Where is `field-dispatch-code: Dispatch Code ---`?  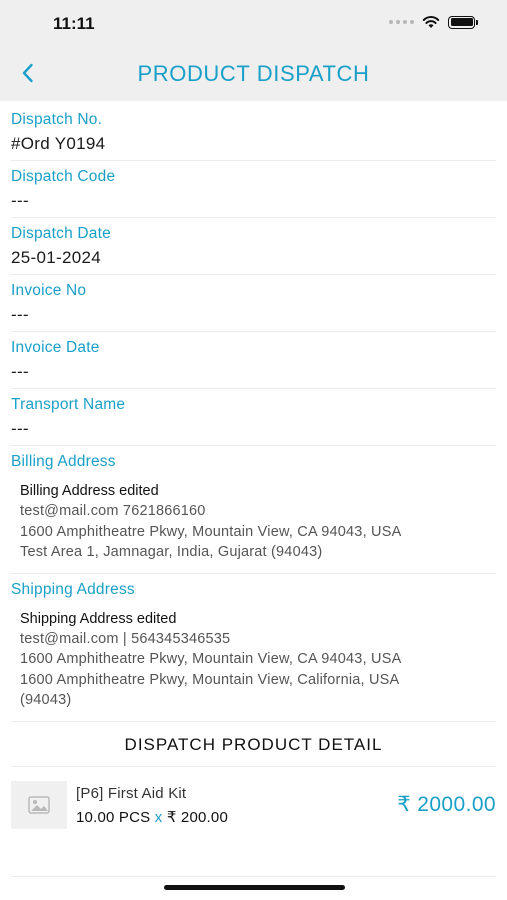 field-dispatch-code: Dispatch Code --- is located at coordinates (253, 189).